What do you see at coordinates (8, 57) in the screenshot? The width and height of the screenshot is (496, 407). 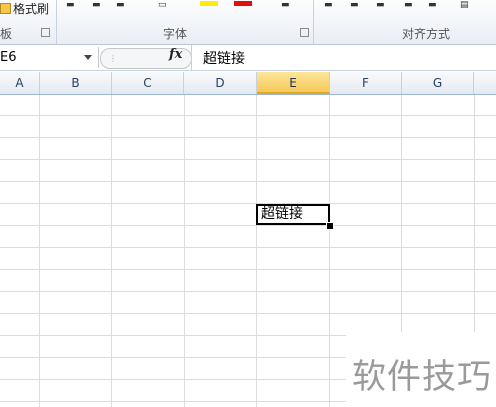 I see `name-box-value: E6` at bounding box center [8, 57].